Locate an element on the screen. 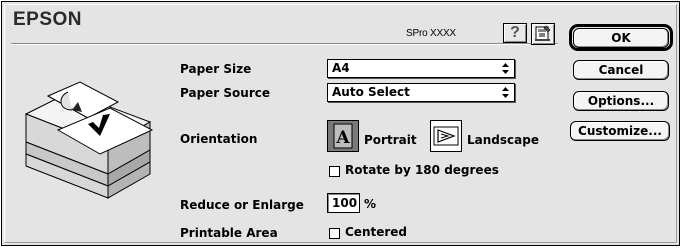 The height and width of the screenshot is (249, 683). centered-label: Centered is located at coordinates (376, 232).